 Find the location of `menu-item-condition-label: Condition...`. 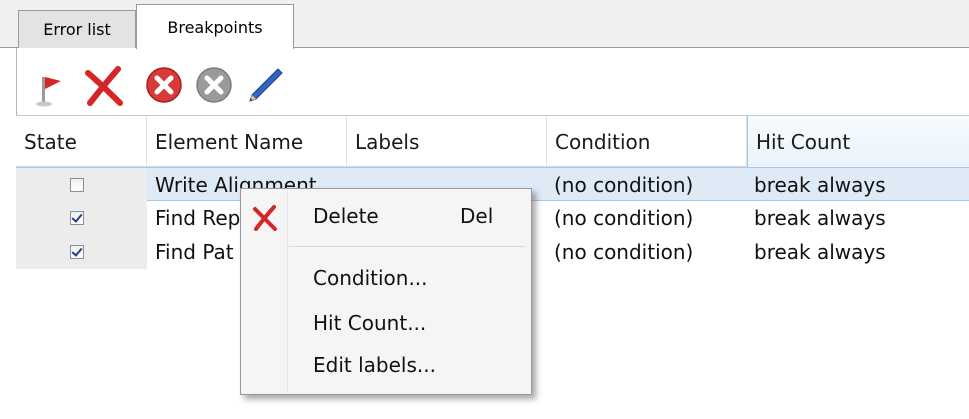

menu-item-condition-label: Condition... is located at coordinates (370, 278).